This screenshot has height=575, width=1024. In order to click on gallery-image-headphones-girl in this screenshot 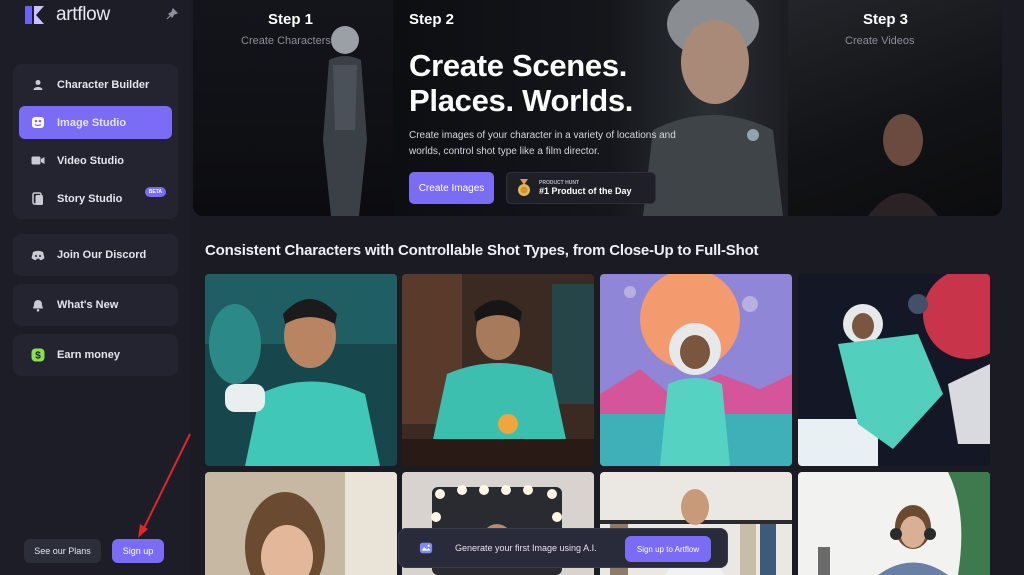, I will do `click(894, 523)`.